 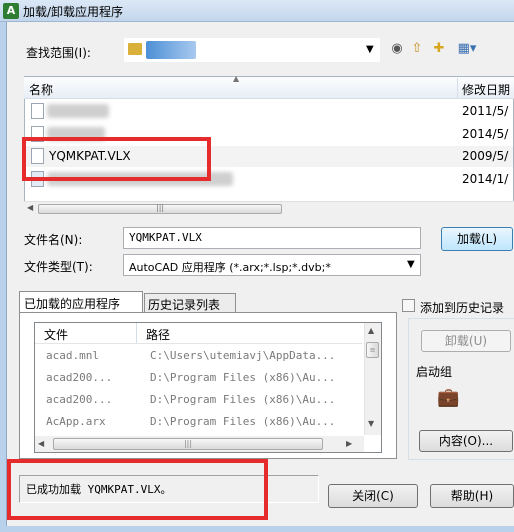 What do you see at coordinates (448, 398) in the screenshot?
I see `briefcase-icon: 💼` at bounding box center [448, 398].